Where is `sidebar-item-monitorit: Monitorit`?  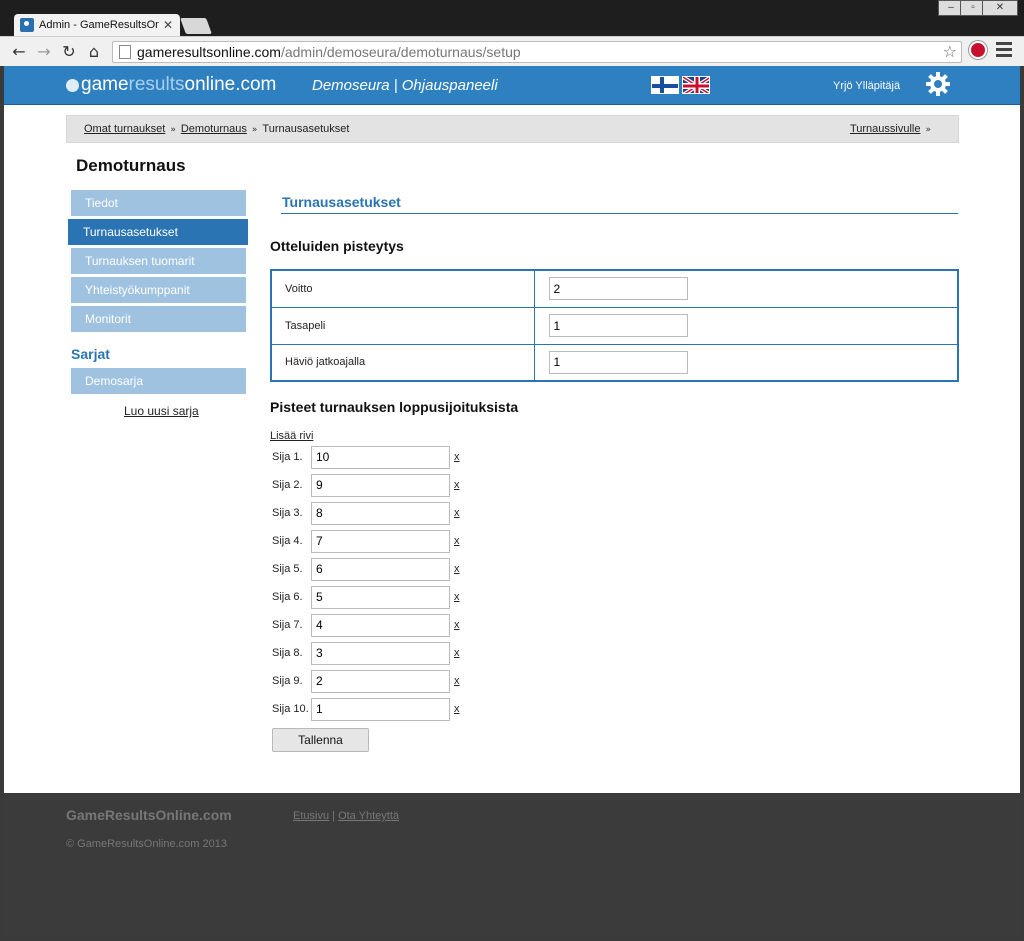 sidebar-item-monitorit: Monitorit is located at coordinates (158, 319).